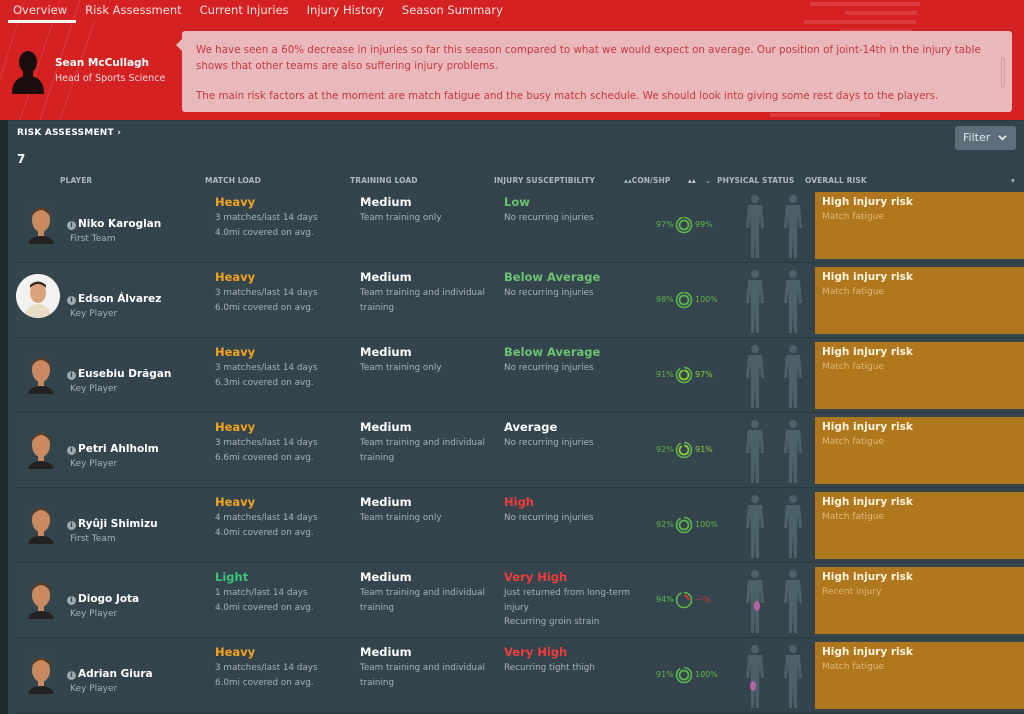 The width and height of the screenshot is (1024, 714). I want to click on tab-risk-assessment: Risk Assessment, so click(133, 11).